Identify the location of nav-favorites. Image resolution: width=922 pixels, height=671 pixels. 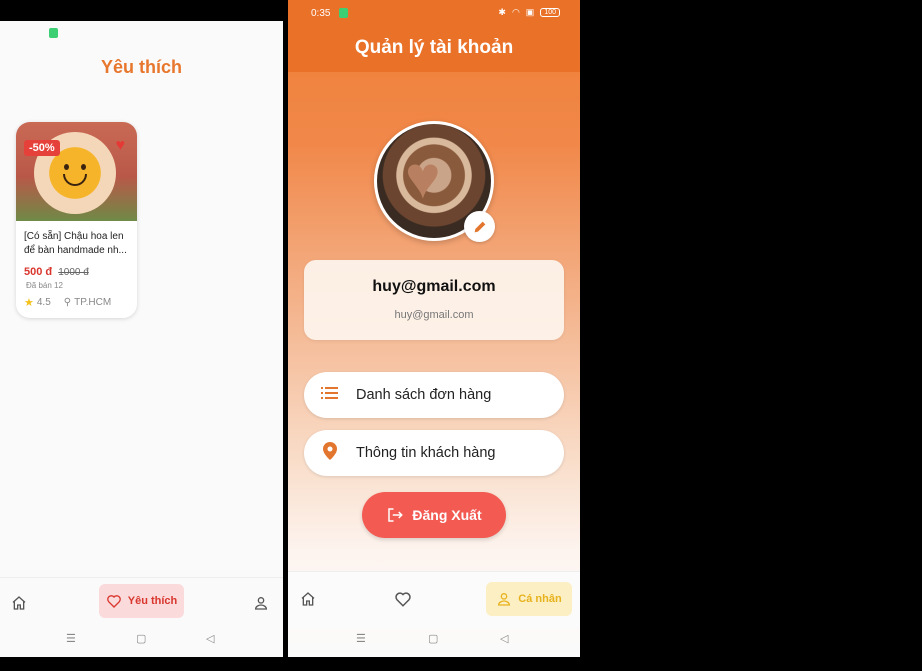
(403, 599).